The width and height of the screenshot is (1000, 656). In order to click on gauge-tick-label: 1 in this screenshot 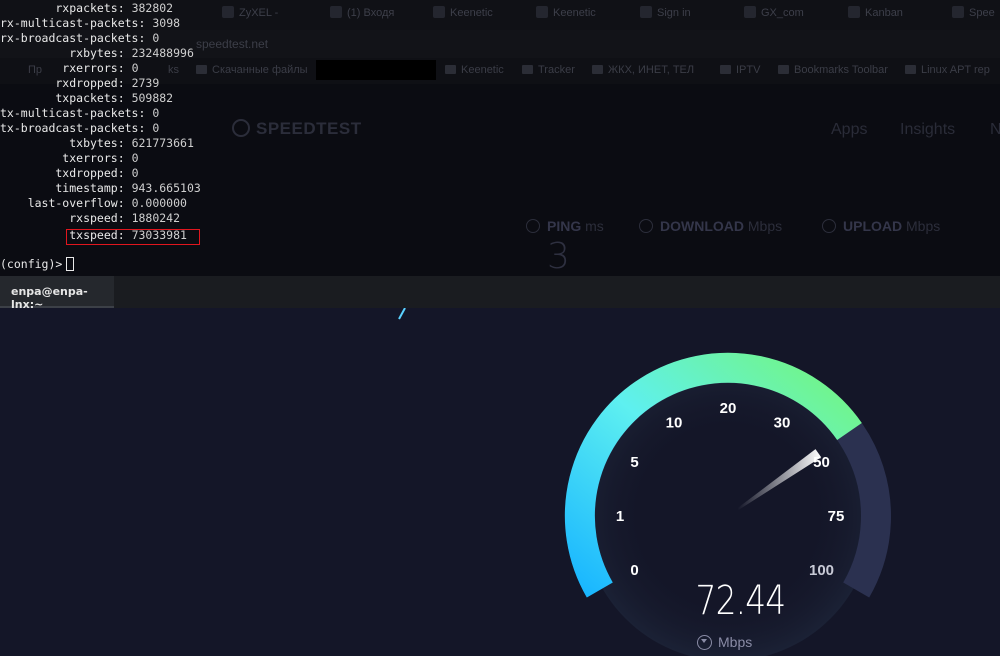, I will do `click(620, 516)`.